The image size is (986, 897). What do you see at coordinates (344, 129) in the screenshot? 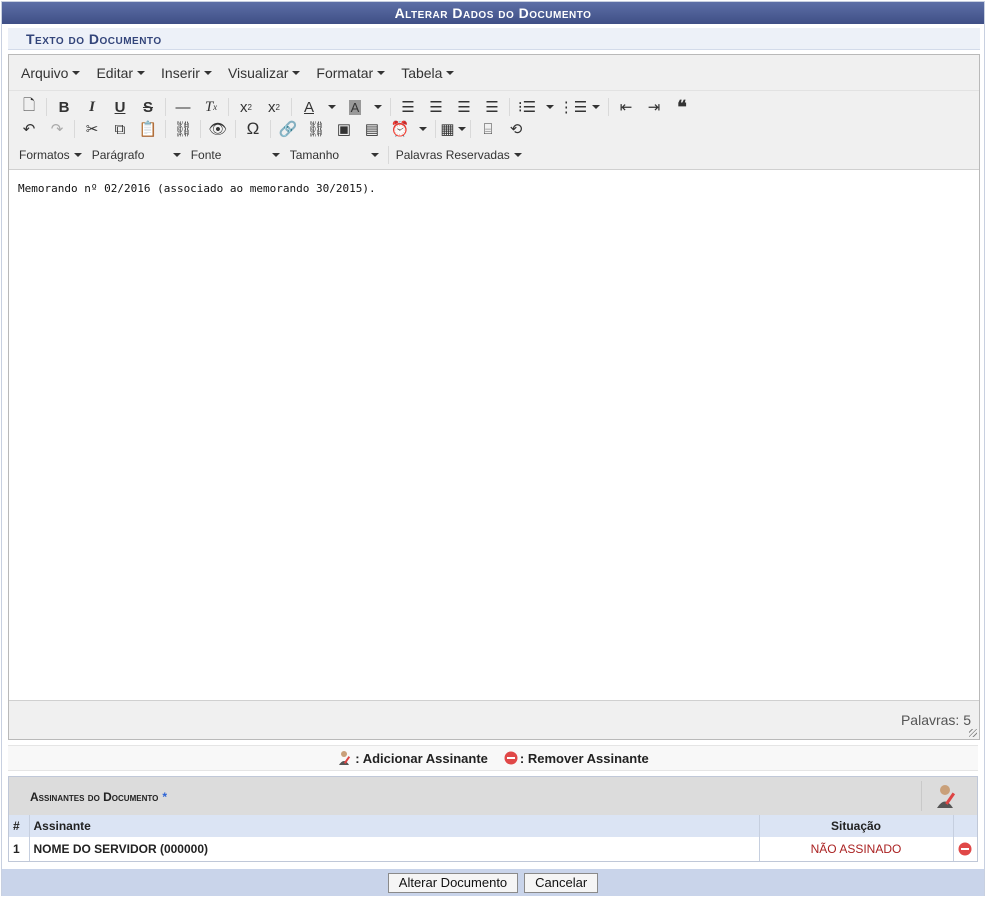
I see `image-icon: ▣` at bounding box center [344, 129].